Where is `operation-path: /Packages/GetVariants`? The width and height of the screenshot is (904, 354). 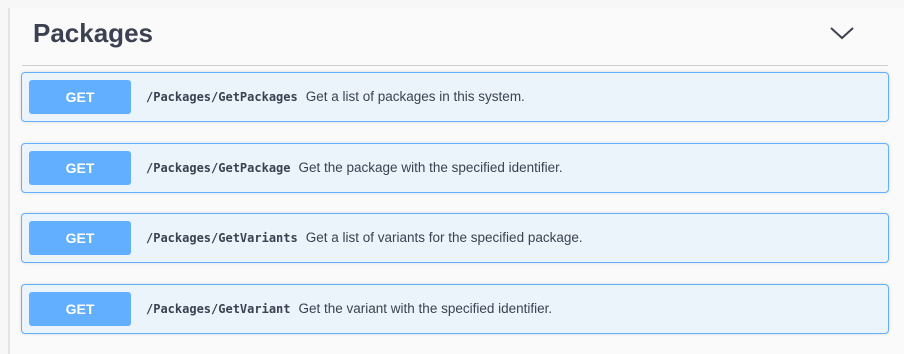
operation-path: /Packages/GetVariants is located at coordinates (222, 238).